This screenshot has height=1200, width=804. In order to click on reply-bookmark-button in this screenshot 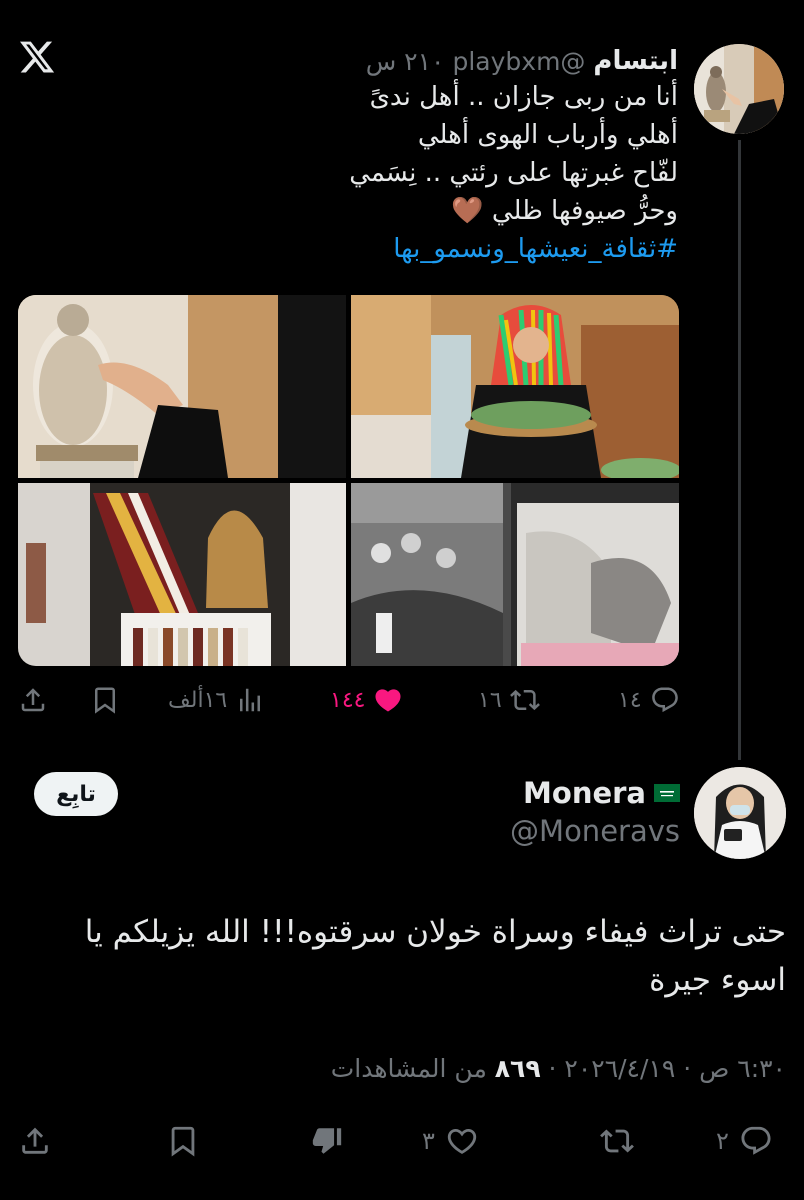, I will do `click(183, 1141)`.